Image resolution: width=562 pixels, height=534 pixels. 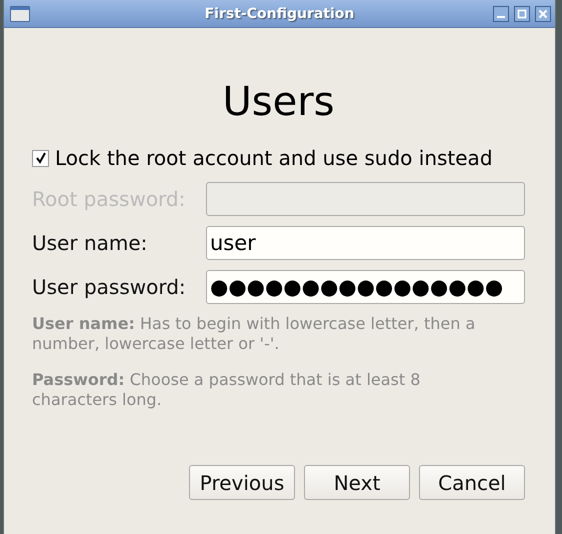 What do you see at coordinates (242, 482) in the screenshot?
I see `dialog-button: Previous` at bounding box center [242, 482].